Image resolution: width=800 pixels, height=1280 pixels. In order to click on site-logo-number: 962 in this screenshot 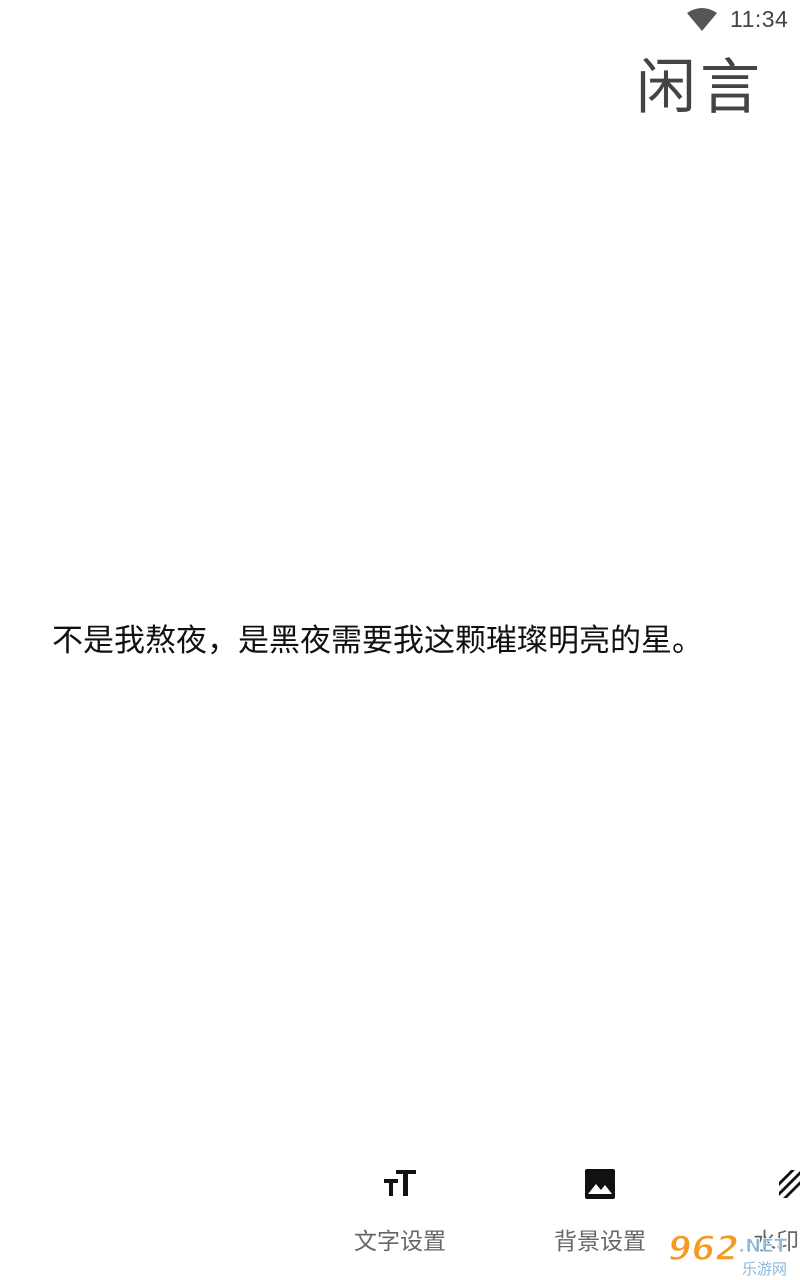, I will do `click(703, 1249)`.